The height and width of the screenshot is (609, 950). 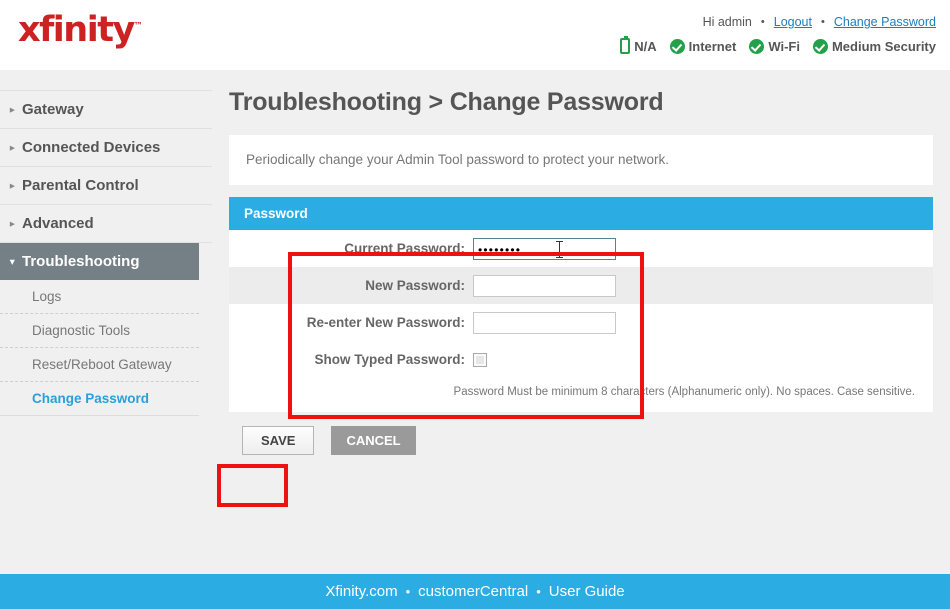 What do you see at coordinates (885, 22) in the screenshot?
I see `change-password-link: Change Password` at bounding box center [885, 22].